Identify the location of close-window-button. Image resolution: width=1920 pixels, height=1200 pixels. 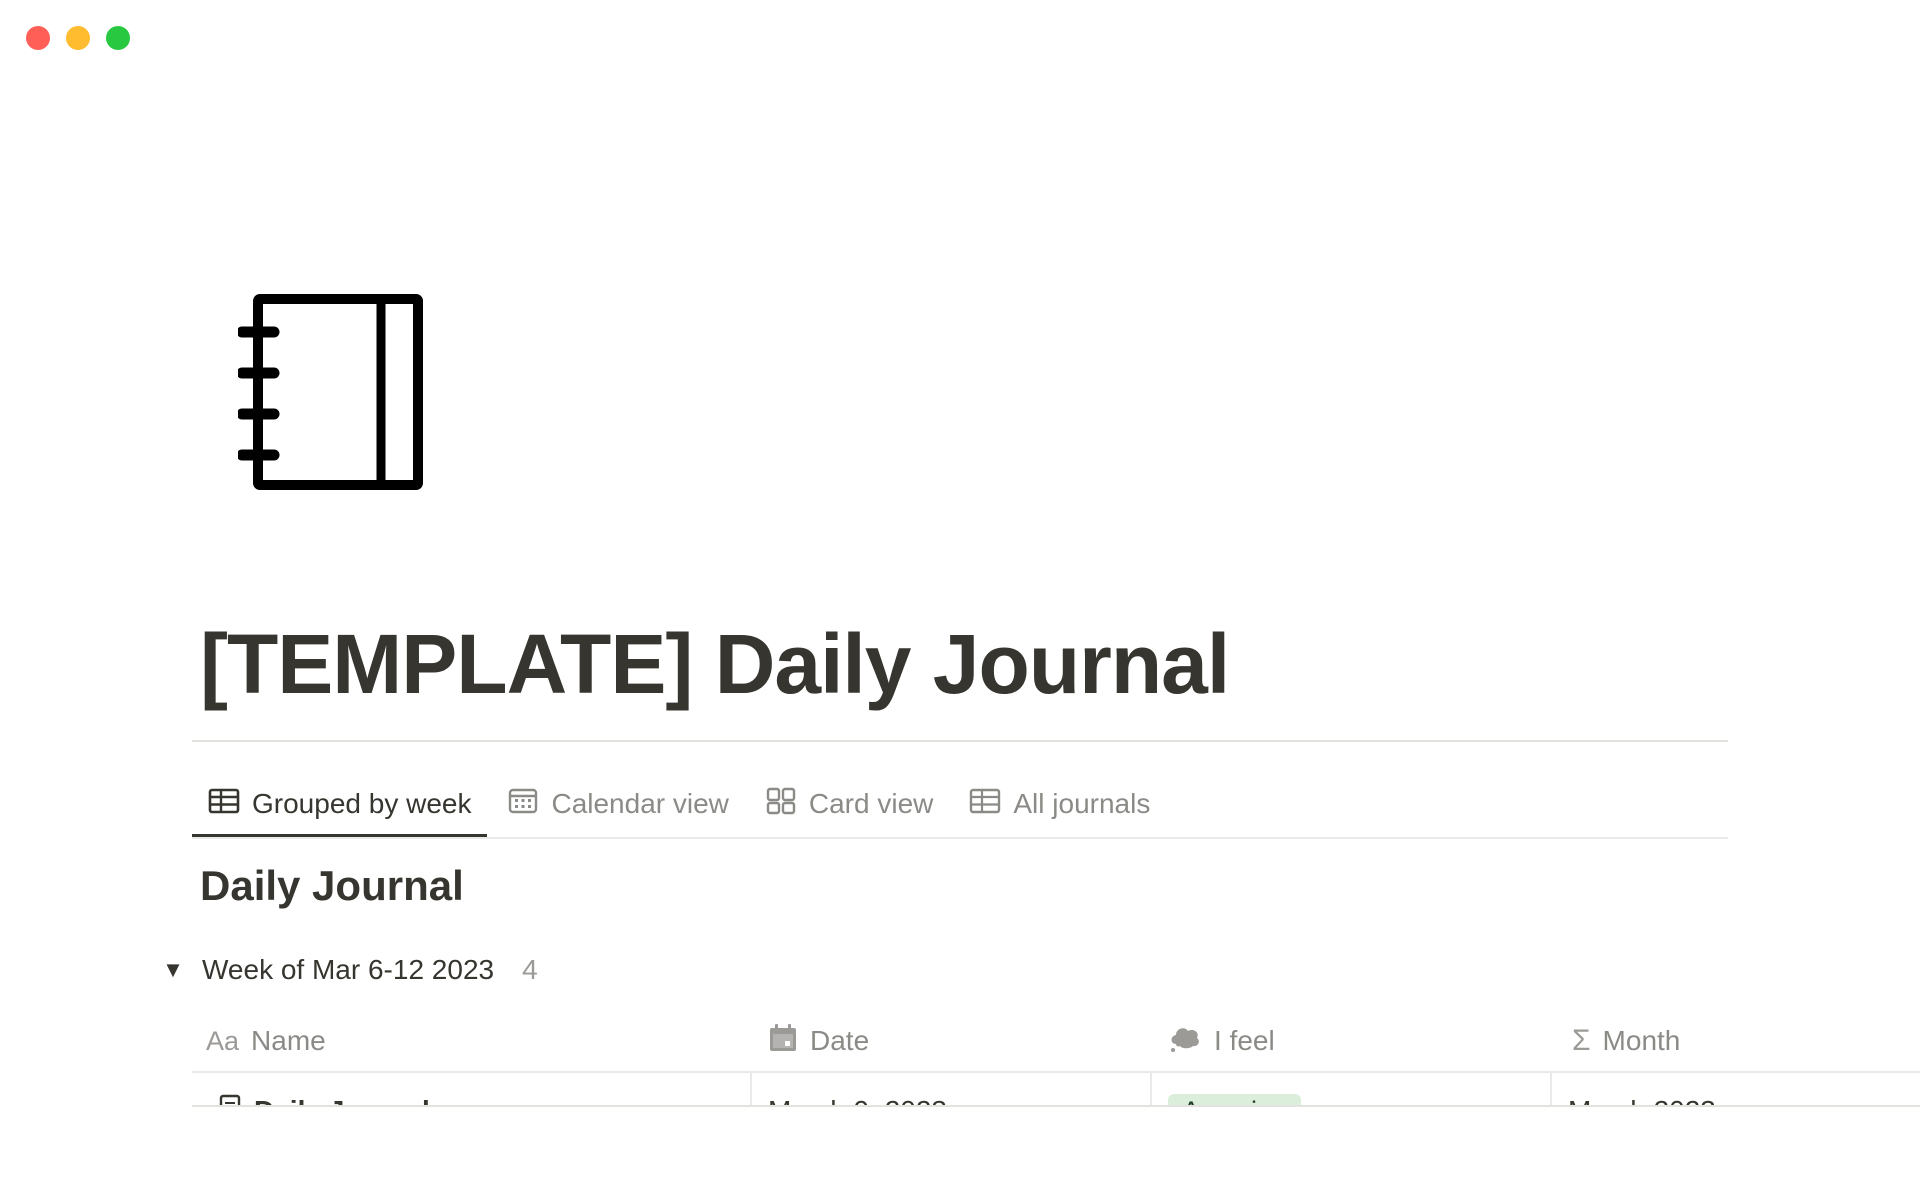
(38, 38).